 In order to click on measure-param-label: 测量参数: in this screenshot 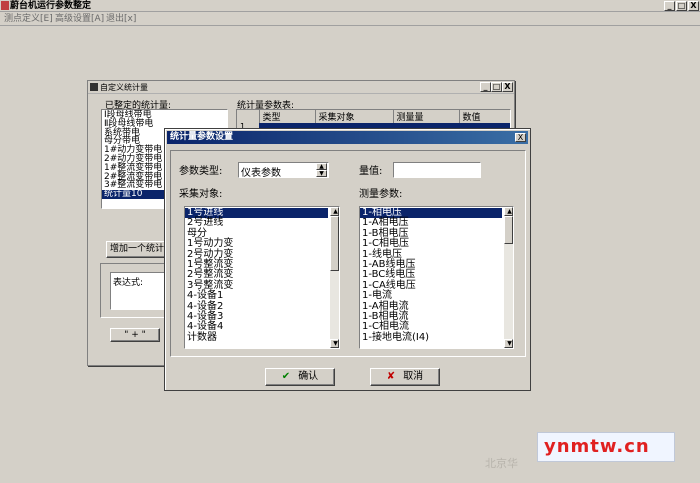, I will do `click(381, 194)`.